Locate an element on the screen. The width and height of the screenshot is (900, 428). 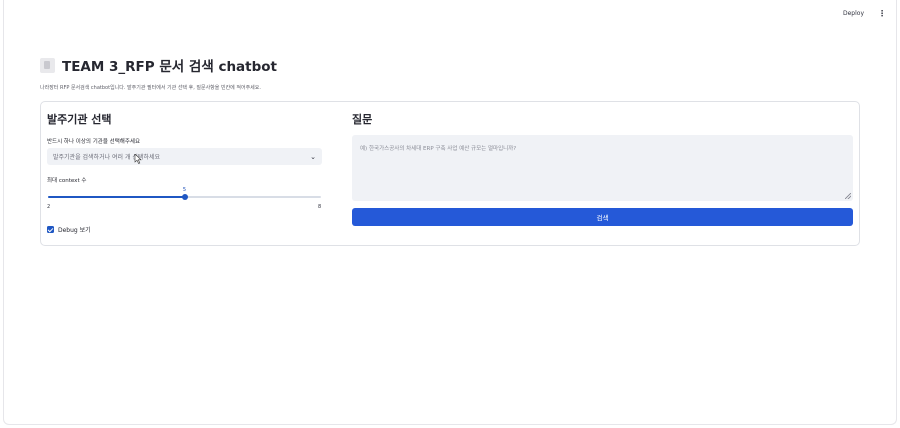
agency-select-placeholder: 발주기관을 검색하거나 여러 개 선택하세요 is located at coordinates (106, 157).